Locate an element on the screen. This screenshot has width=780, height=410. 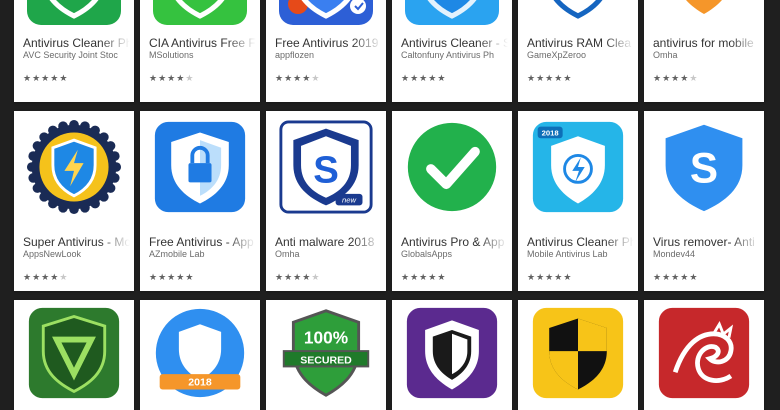
blue-shield-2018-ribbon-icon: 2018 is located at coordinates (200, 352).